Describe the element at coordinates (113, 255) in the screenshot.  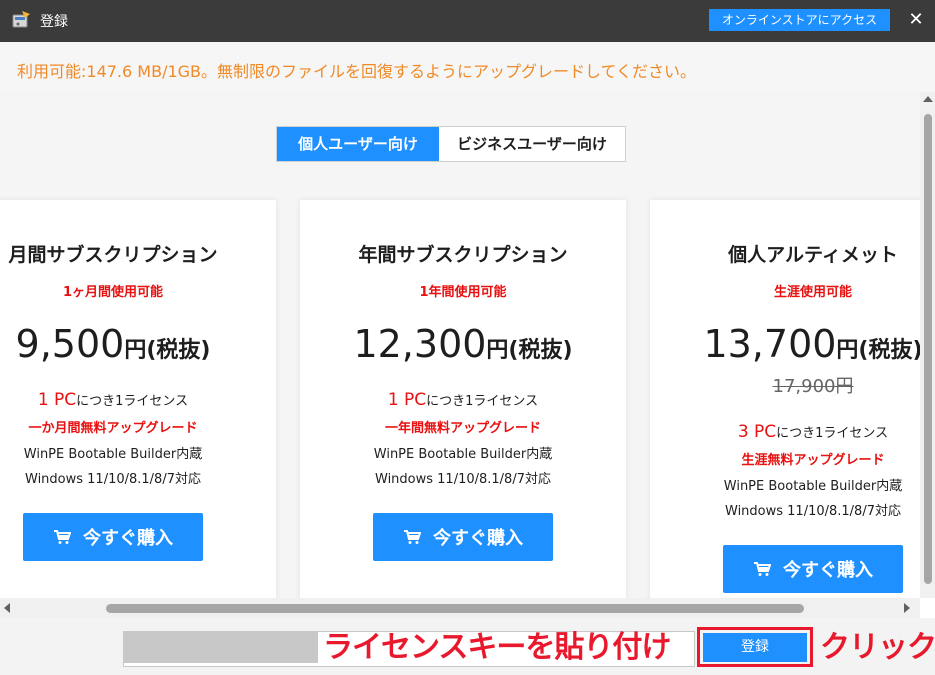
I see `plan-title: 月間サブスクリプション` at that location.